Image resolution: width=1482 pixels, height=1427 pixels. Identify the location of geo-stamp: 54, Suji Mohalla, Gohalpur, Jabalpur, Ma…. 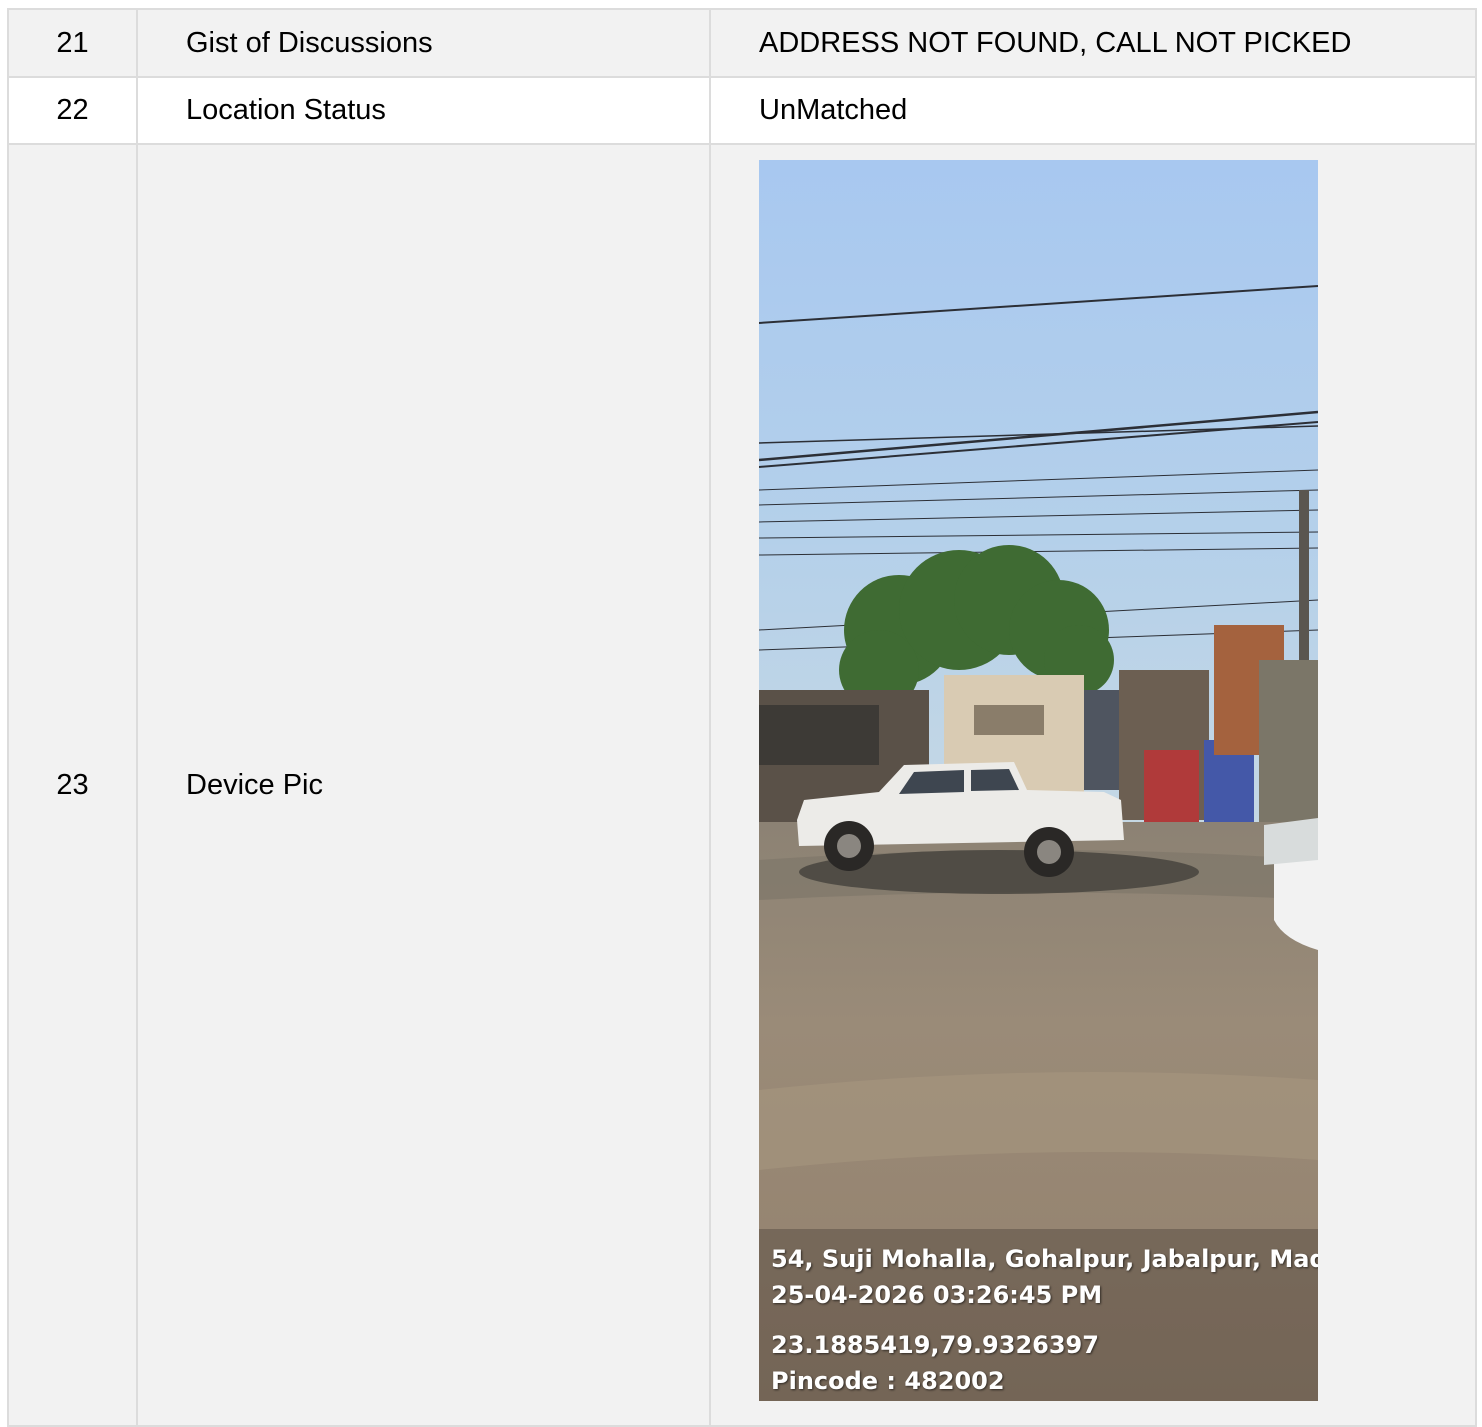
(1038, 1315).